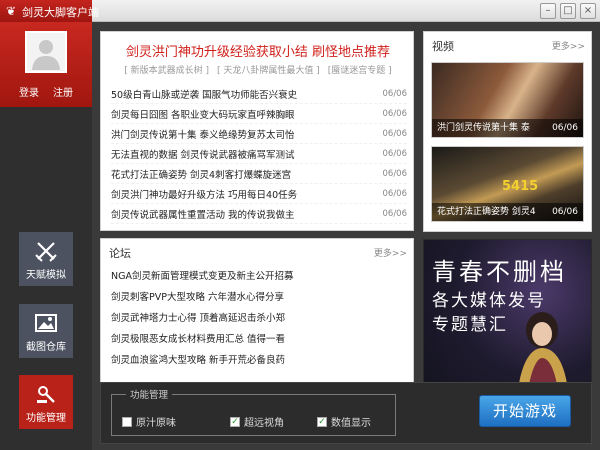  I want to click on news-title: 剑灵洪门神功最好升级方法 巧用每日40任务, so click(204, 194).